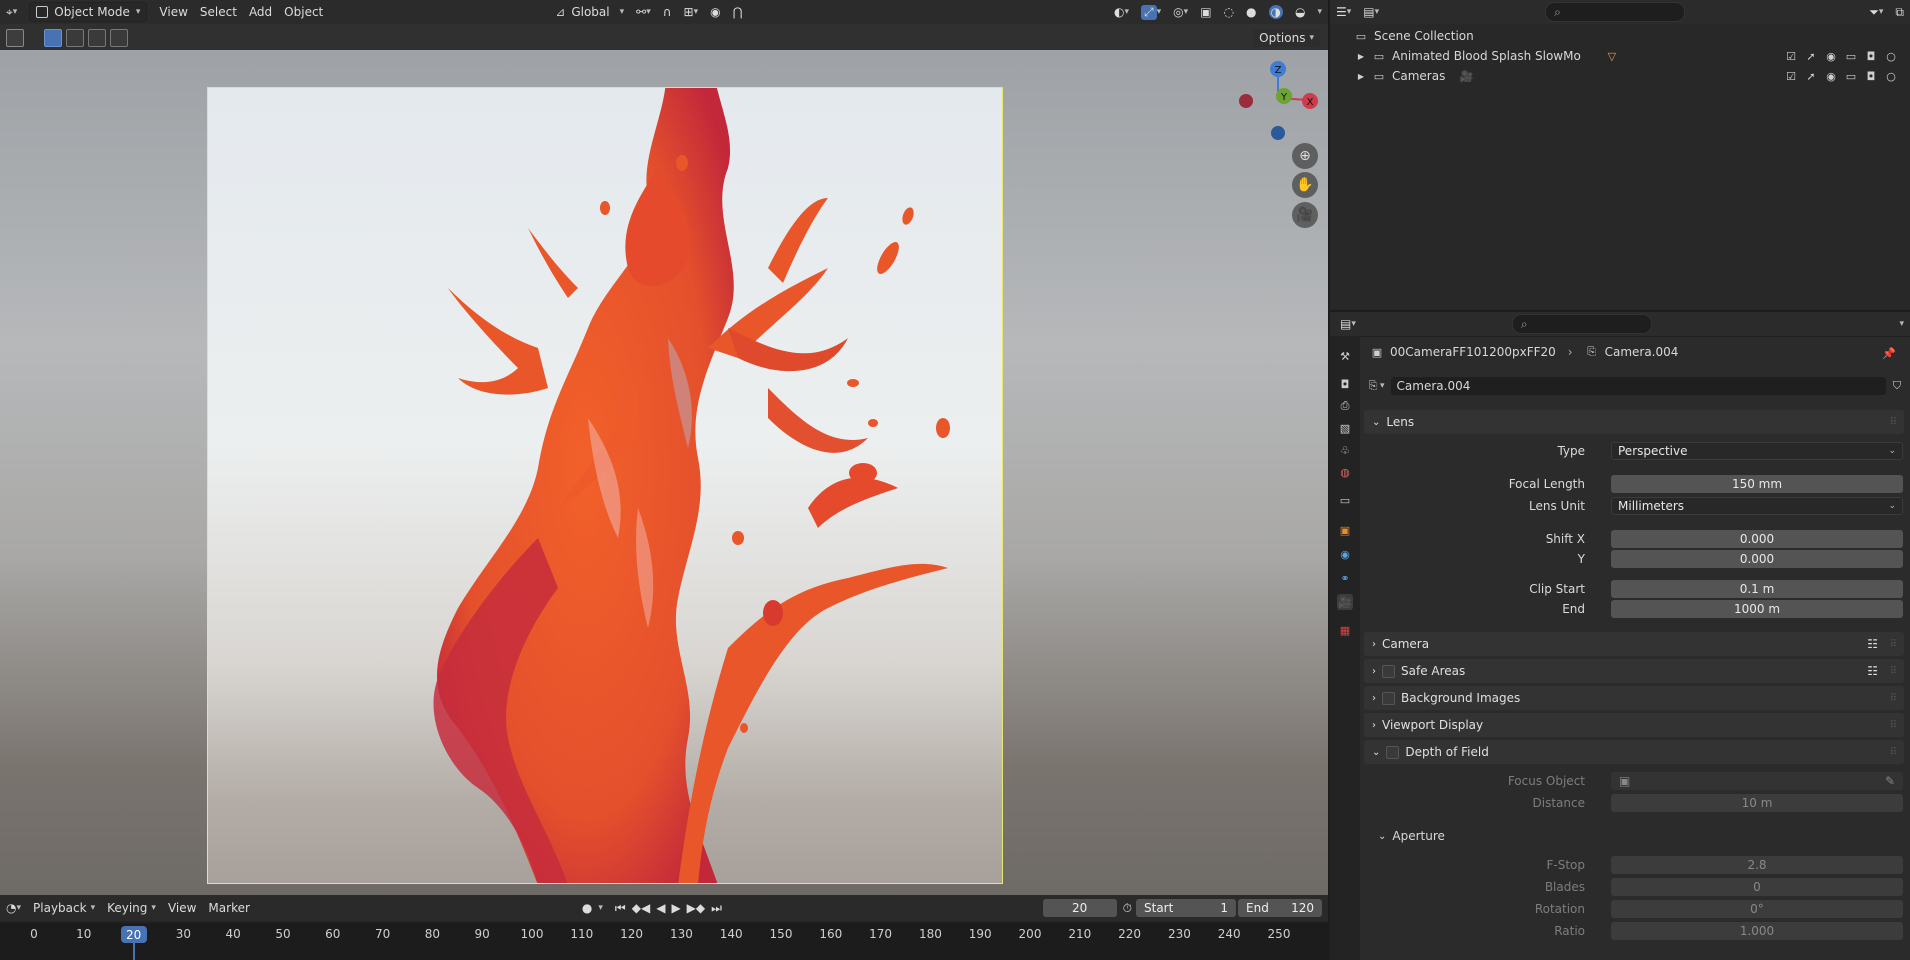 The image size is (1910, 960). I want to click on dof-checkbox, so click(1393, 752).